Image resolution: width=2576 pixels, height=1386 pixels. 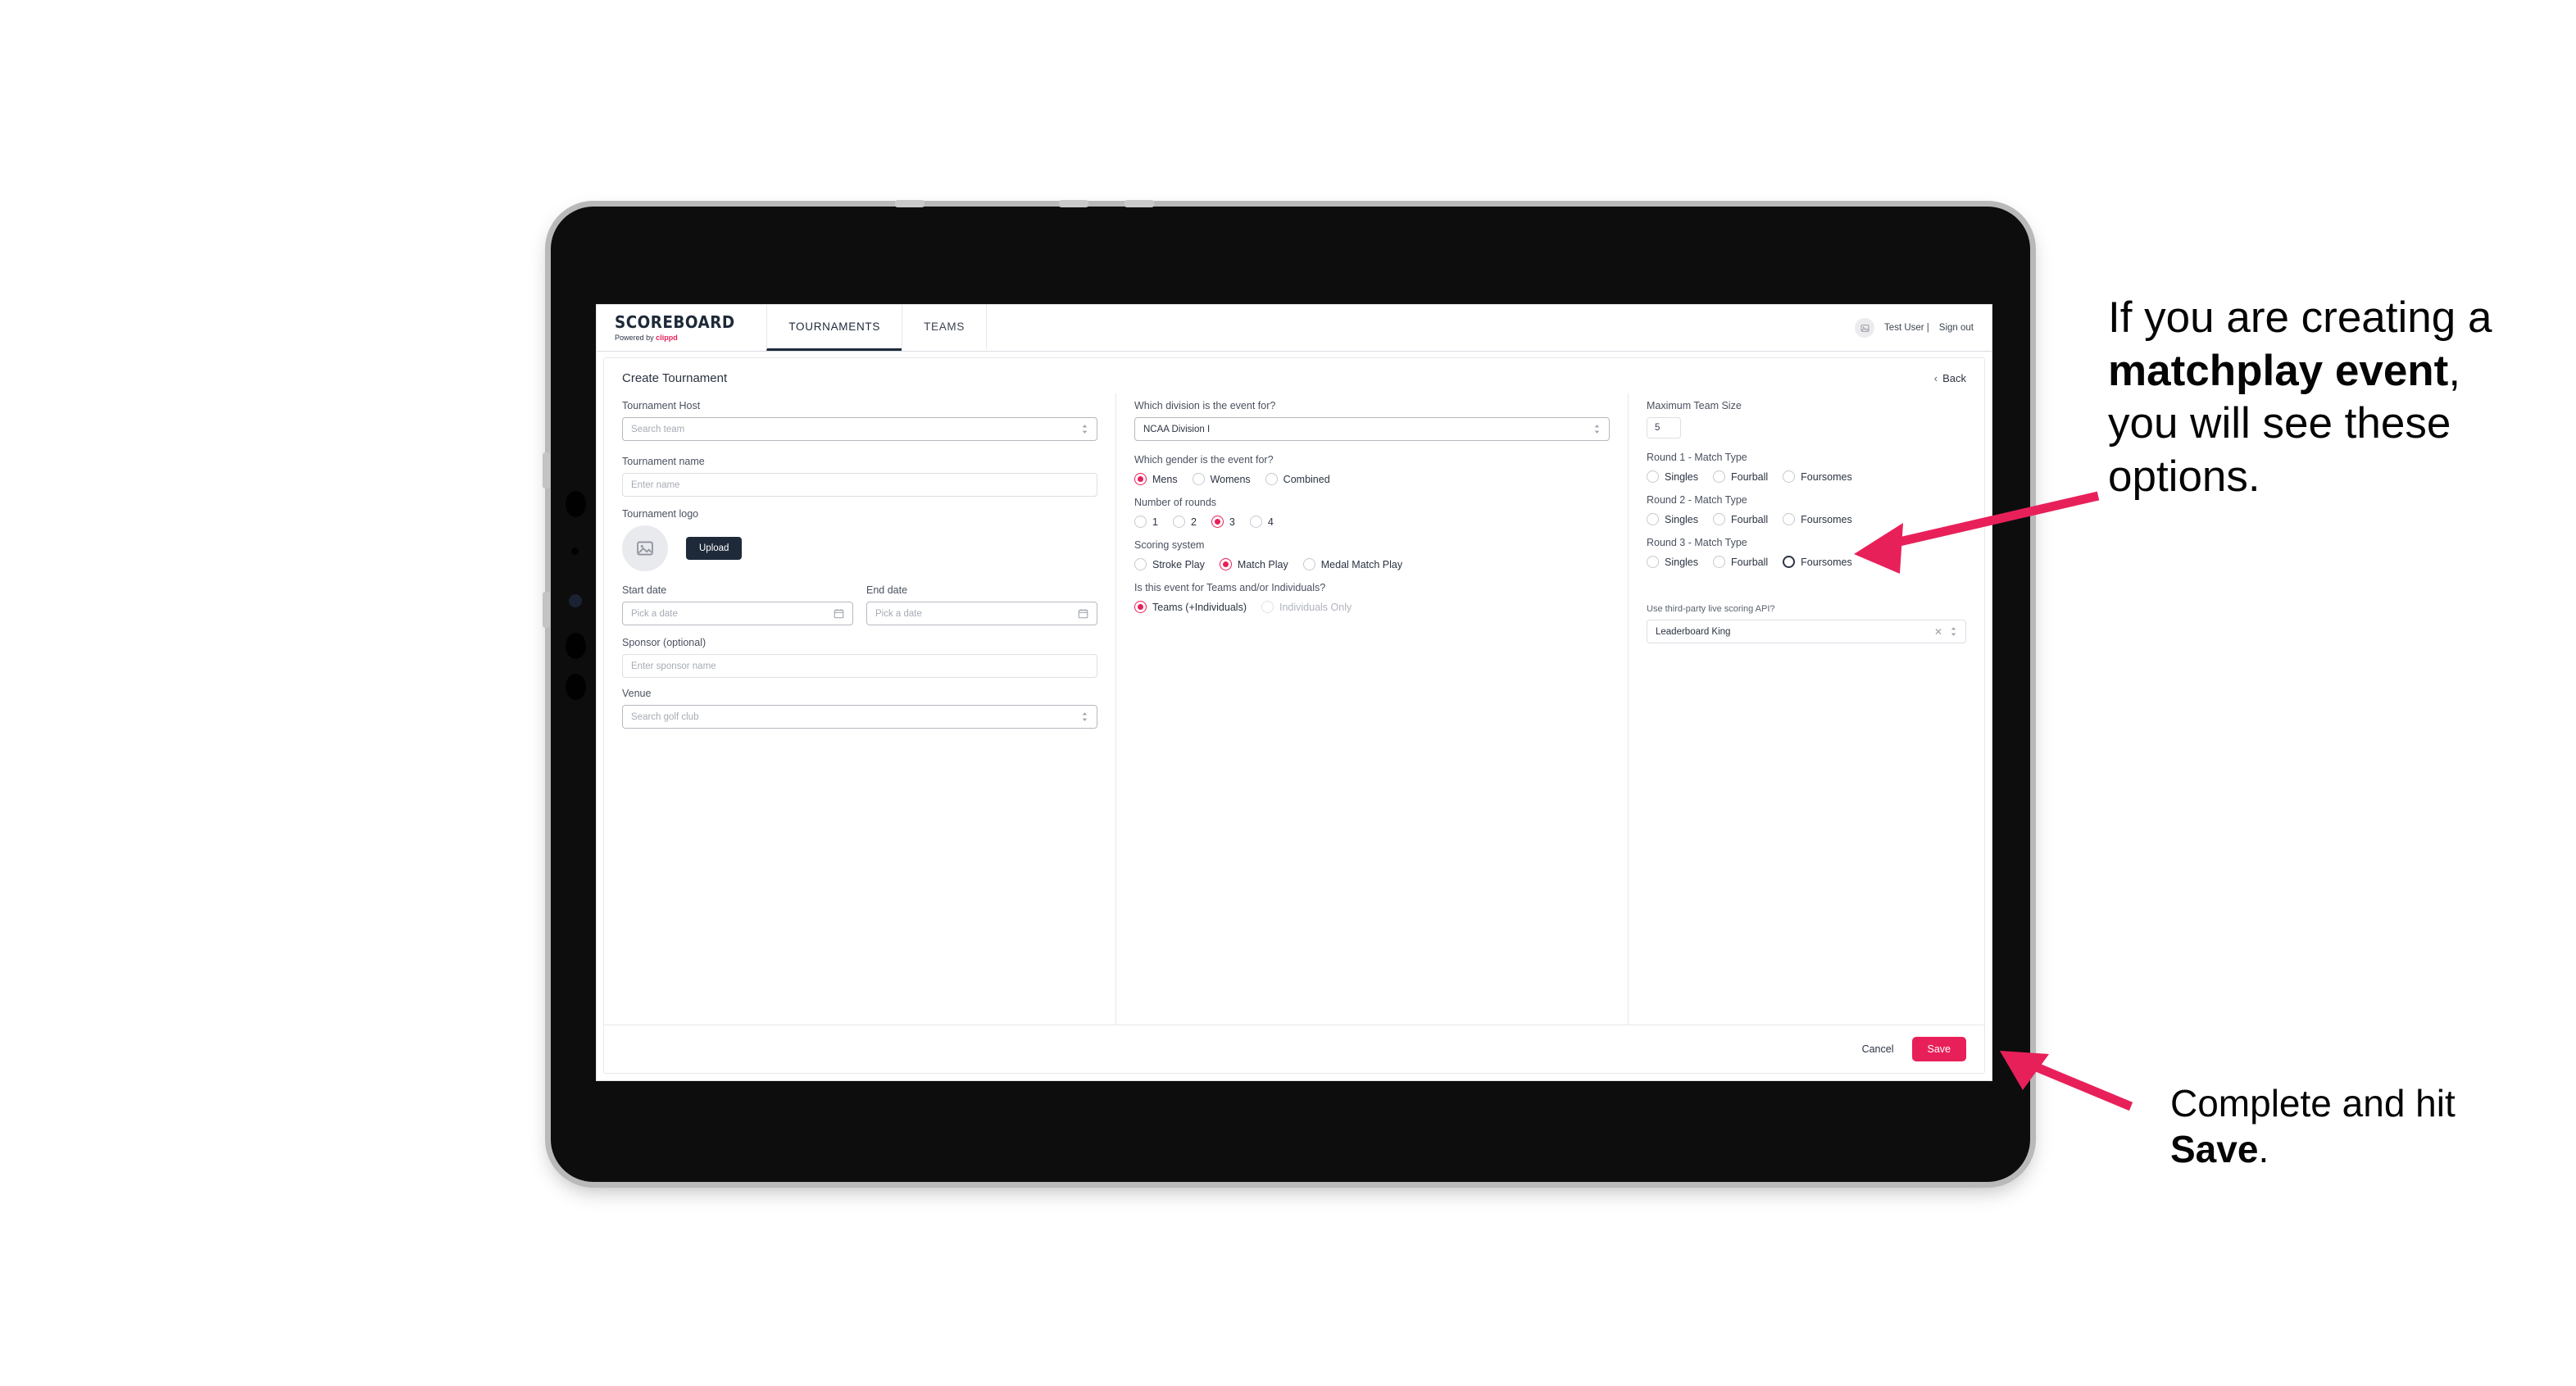 I want to click on division-label: Which division is the event for?, so click(x=1205, y=405).